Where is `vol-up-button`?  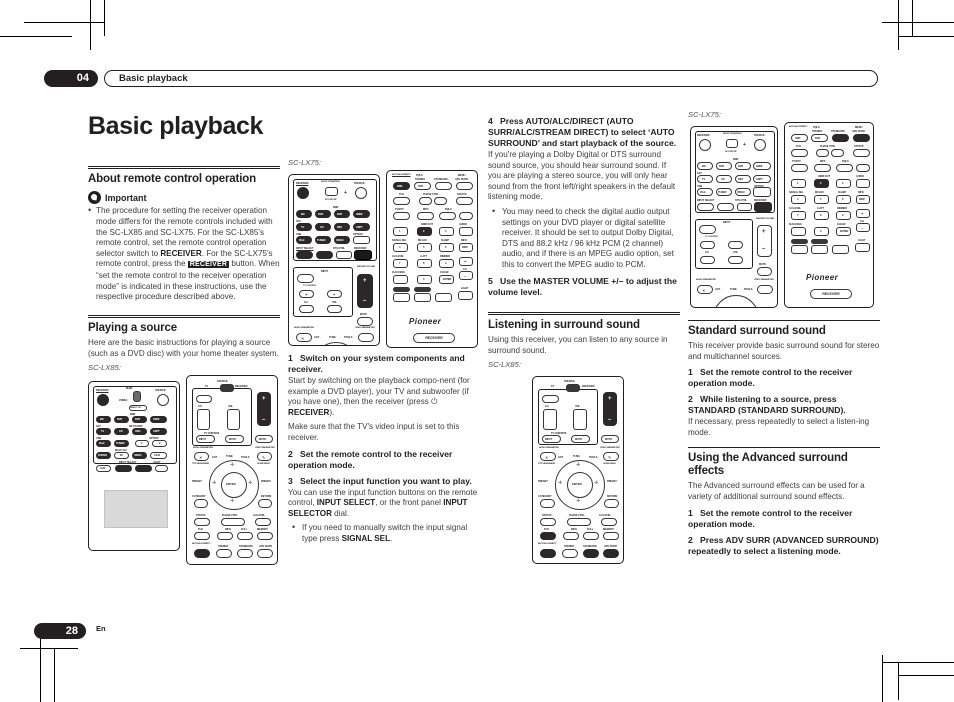
vol-up-button is located at coordinates (735, 245).